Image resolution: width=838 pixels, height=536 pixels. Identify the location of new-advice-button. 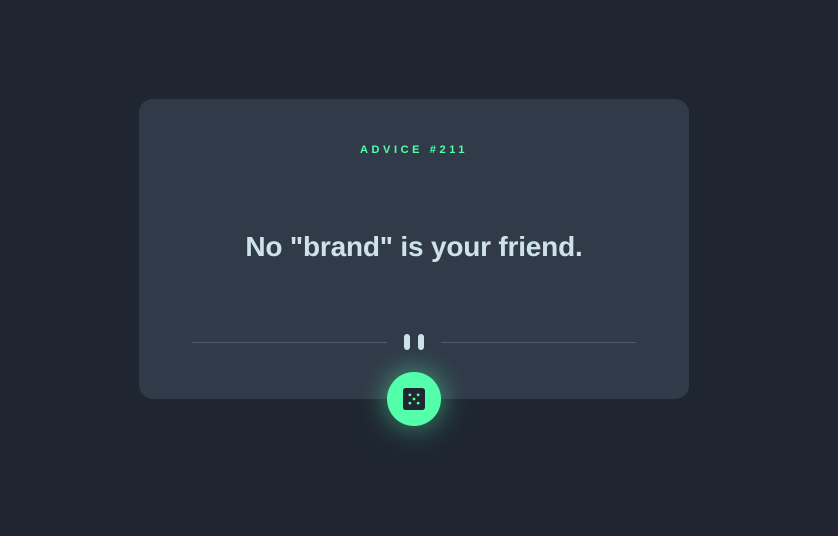
(414, 399).